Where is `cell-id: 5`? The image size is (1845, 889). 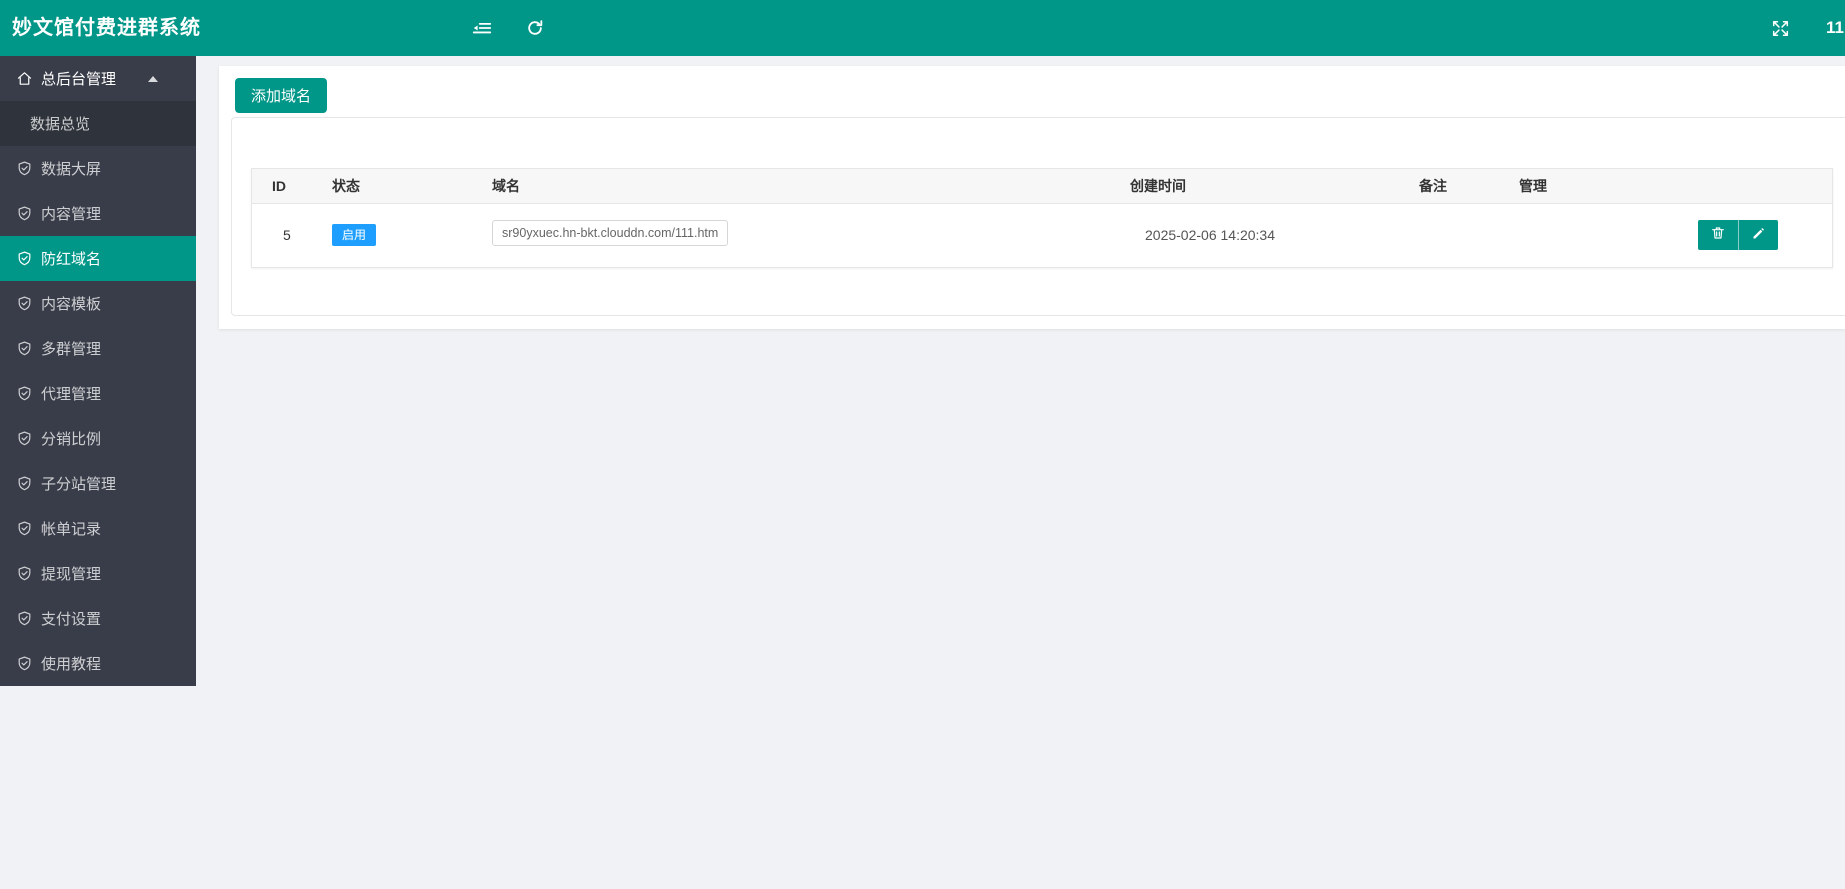 cell-id: 5 is located at coordinates (287, 234).